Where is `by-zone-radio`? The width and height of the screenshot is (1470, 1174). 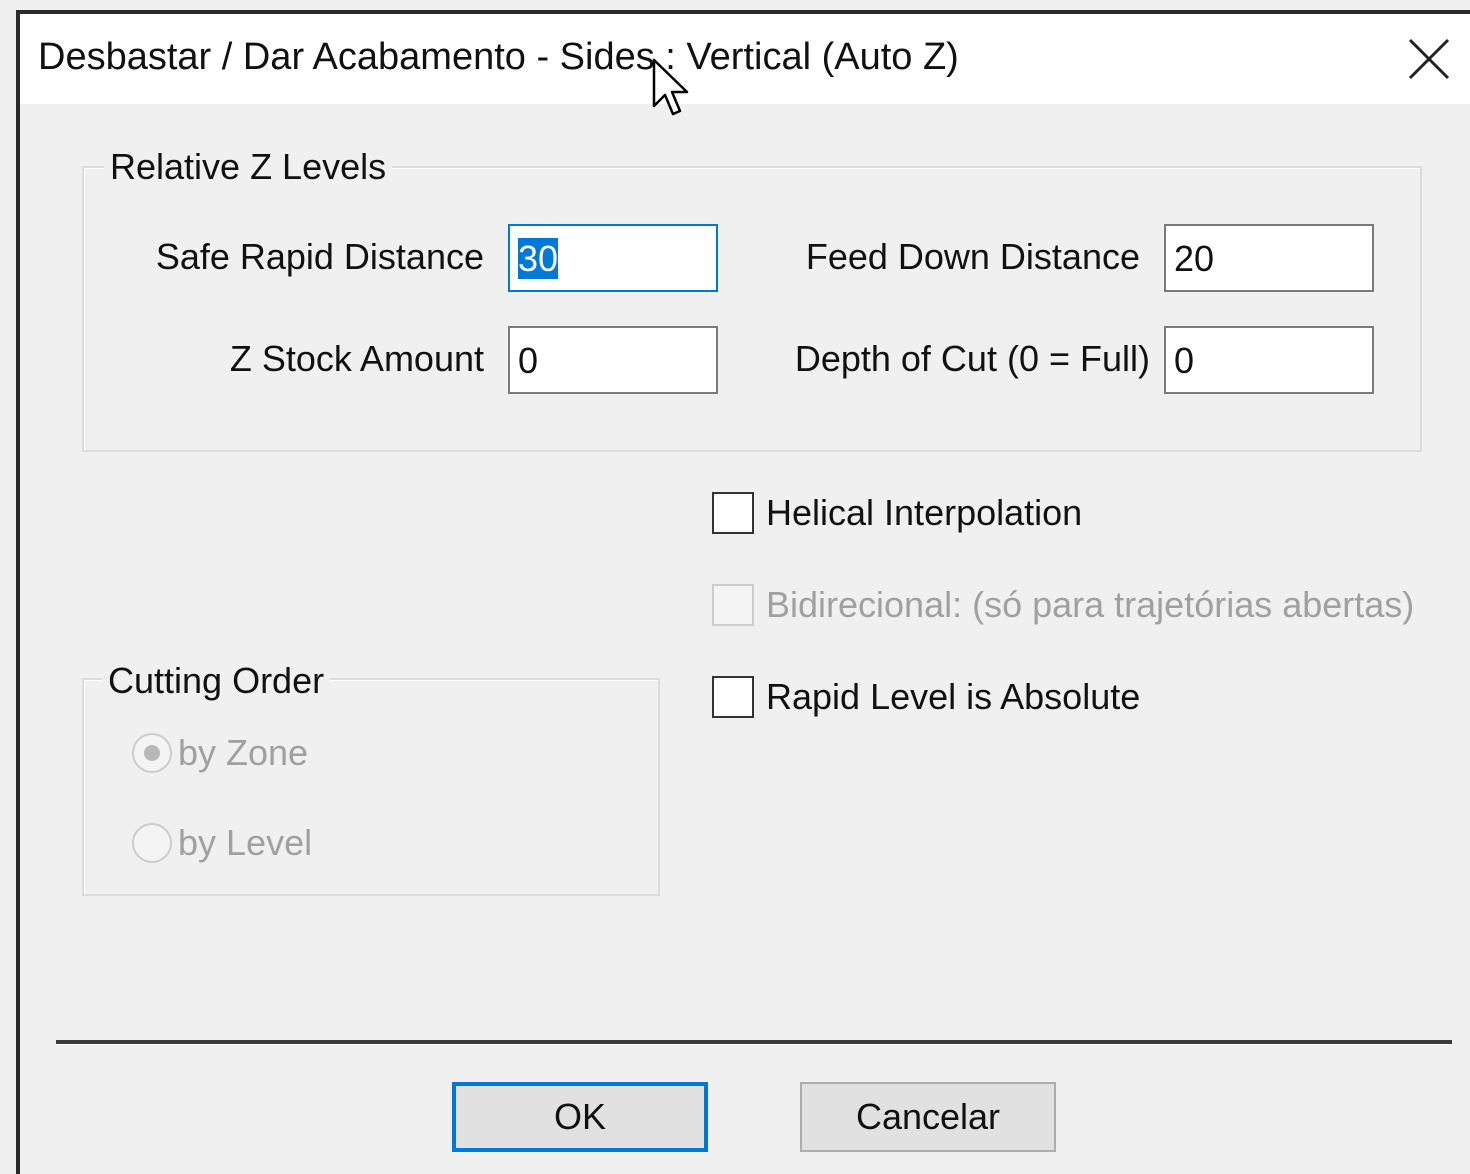 by-zone-radio is located at coordinates (152, 753).